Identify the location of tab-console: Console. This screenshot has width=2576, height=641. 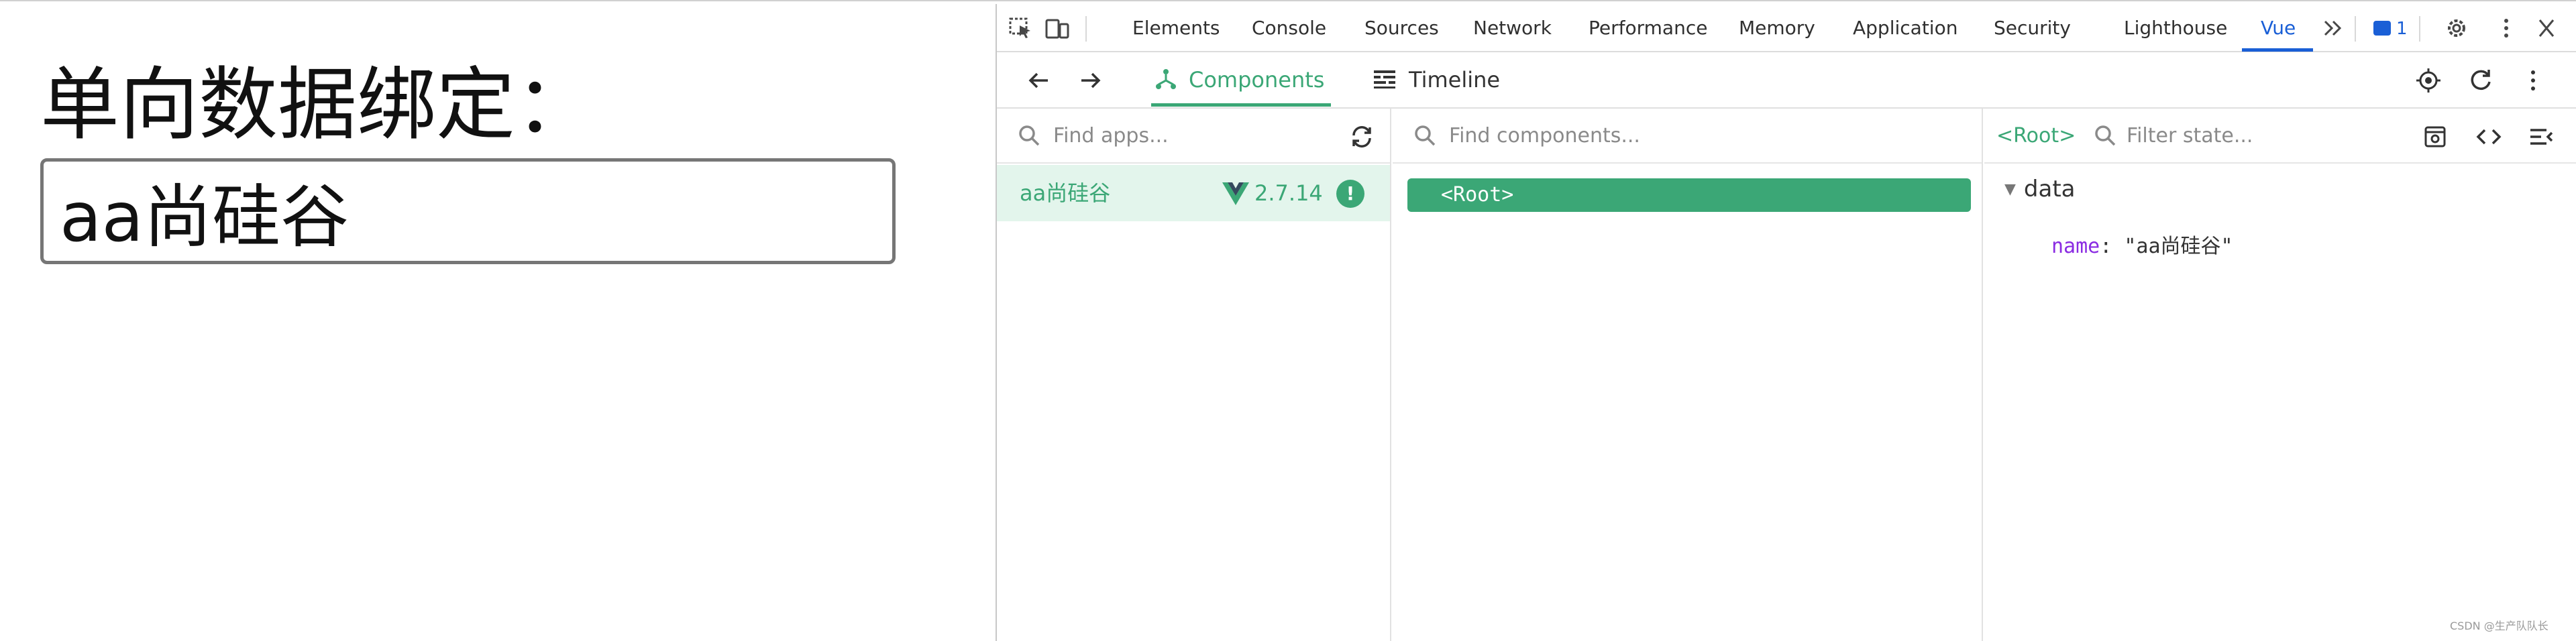
(1289, 28).